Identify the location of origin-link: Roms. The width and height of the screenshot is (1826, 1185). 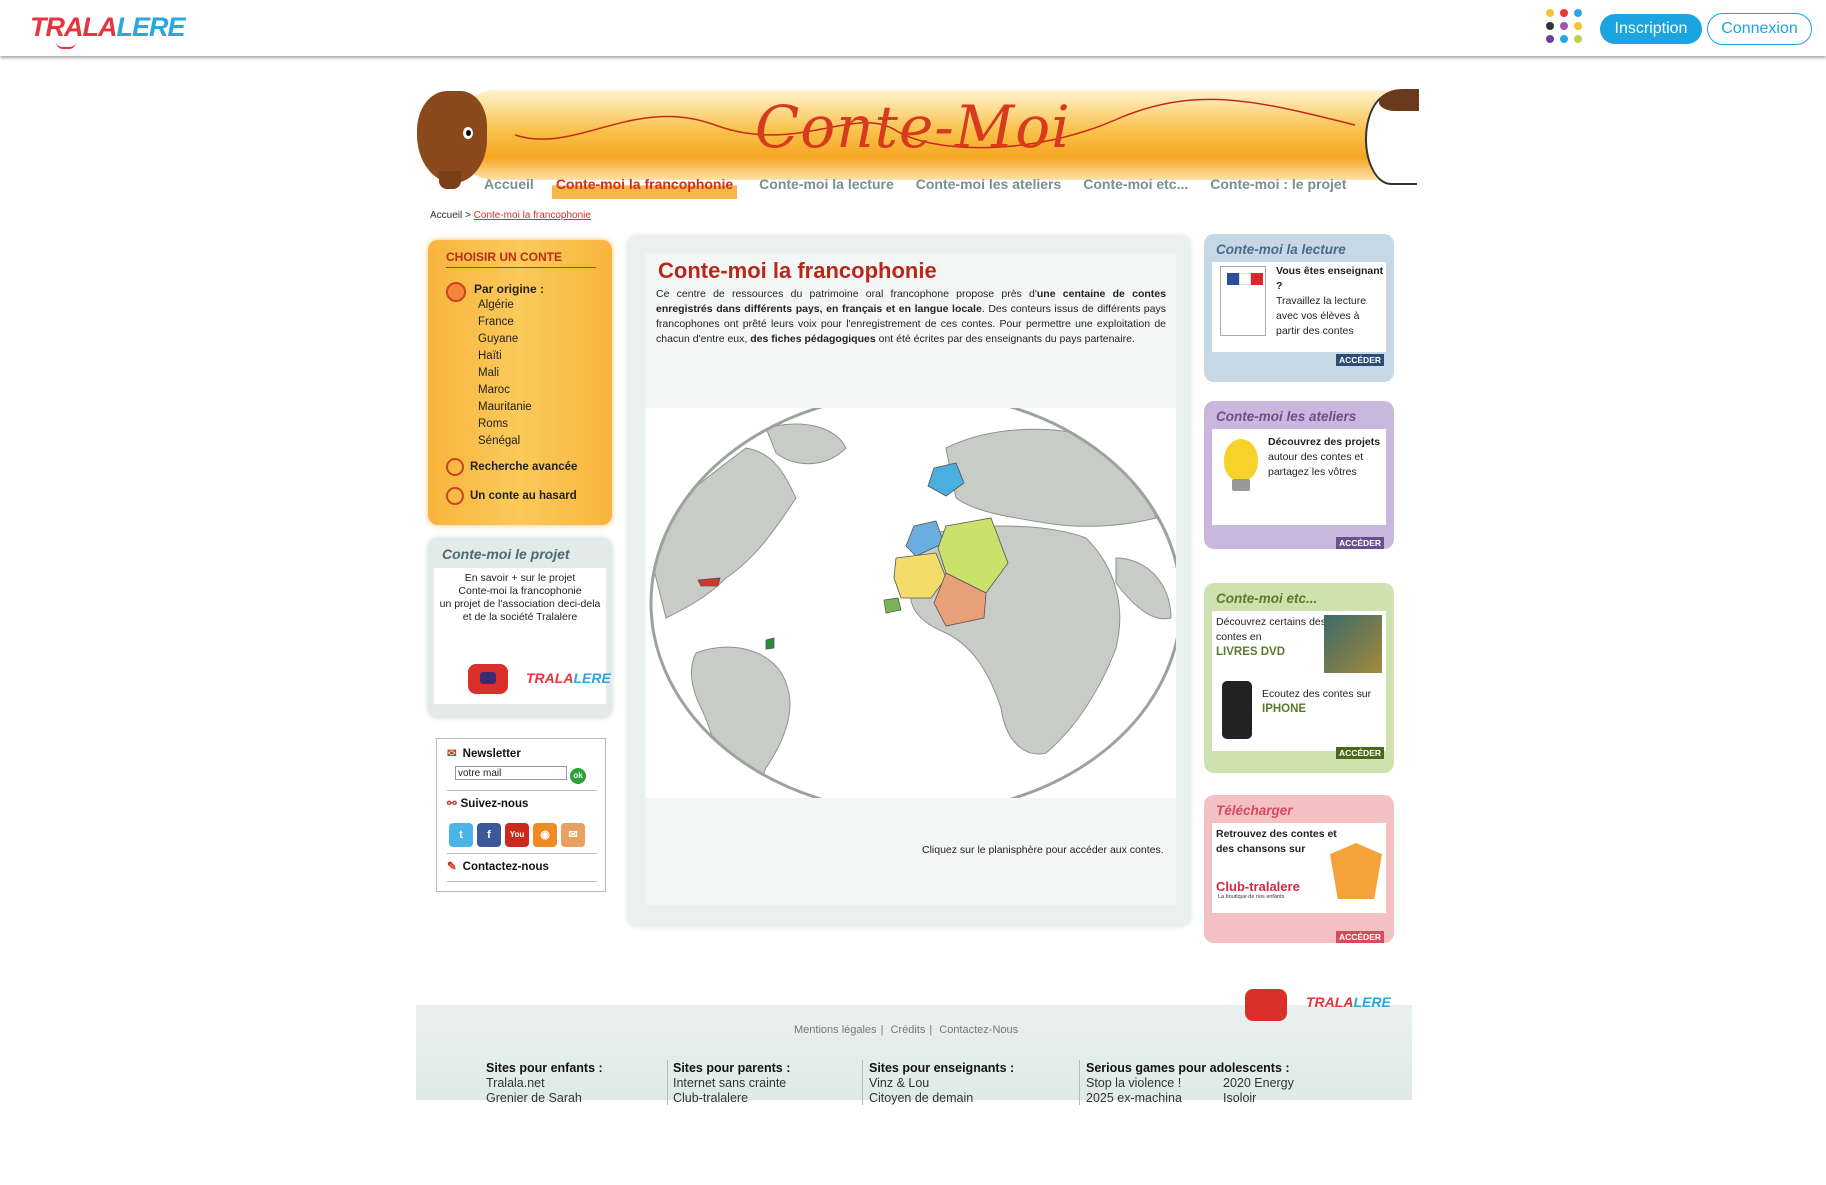
(505, 426).